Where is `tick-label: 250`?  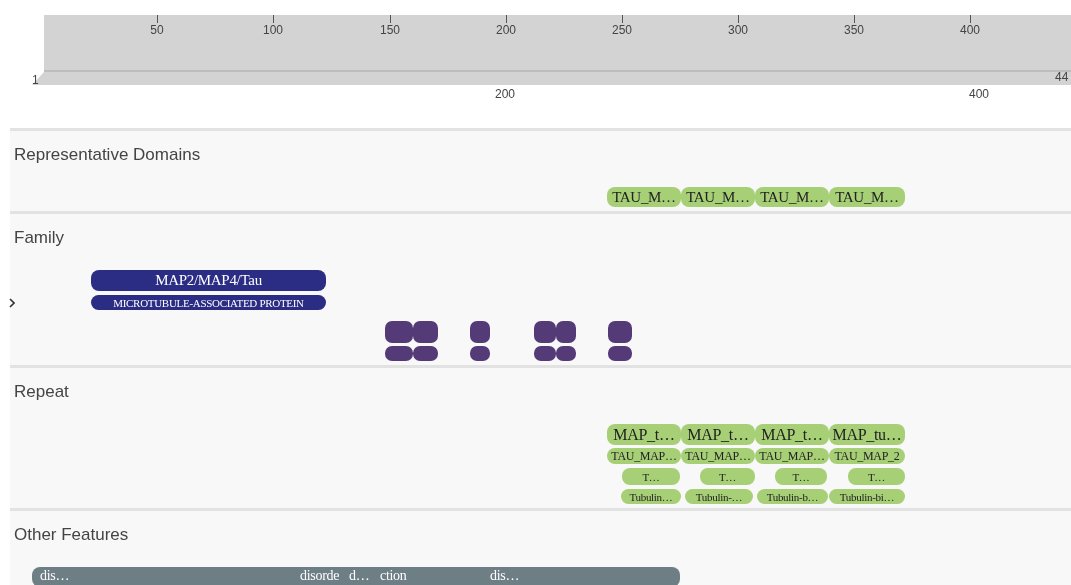
tick-label: 250 is located at coordinates (622, 30).